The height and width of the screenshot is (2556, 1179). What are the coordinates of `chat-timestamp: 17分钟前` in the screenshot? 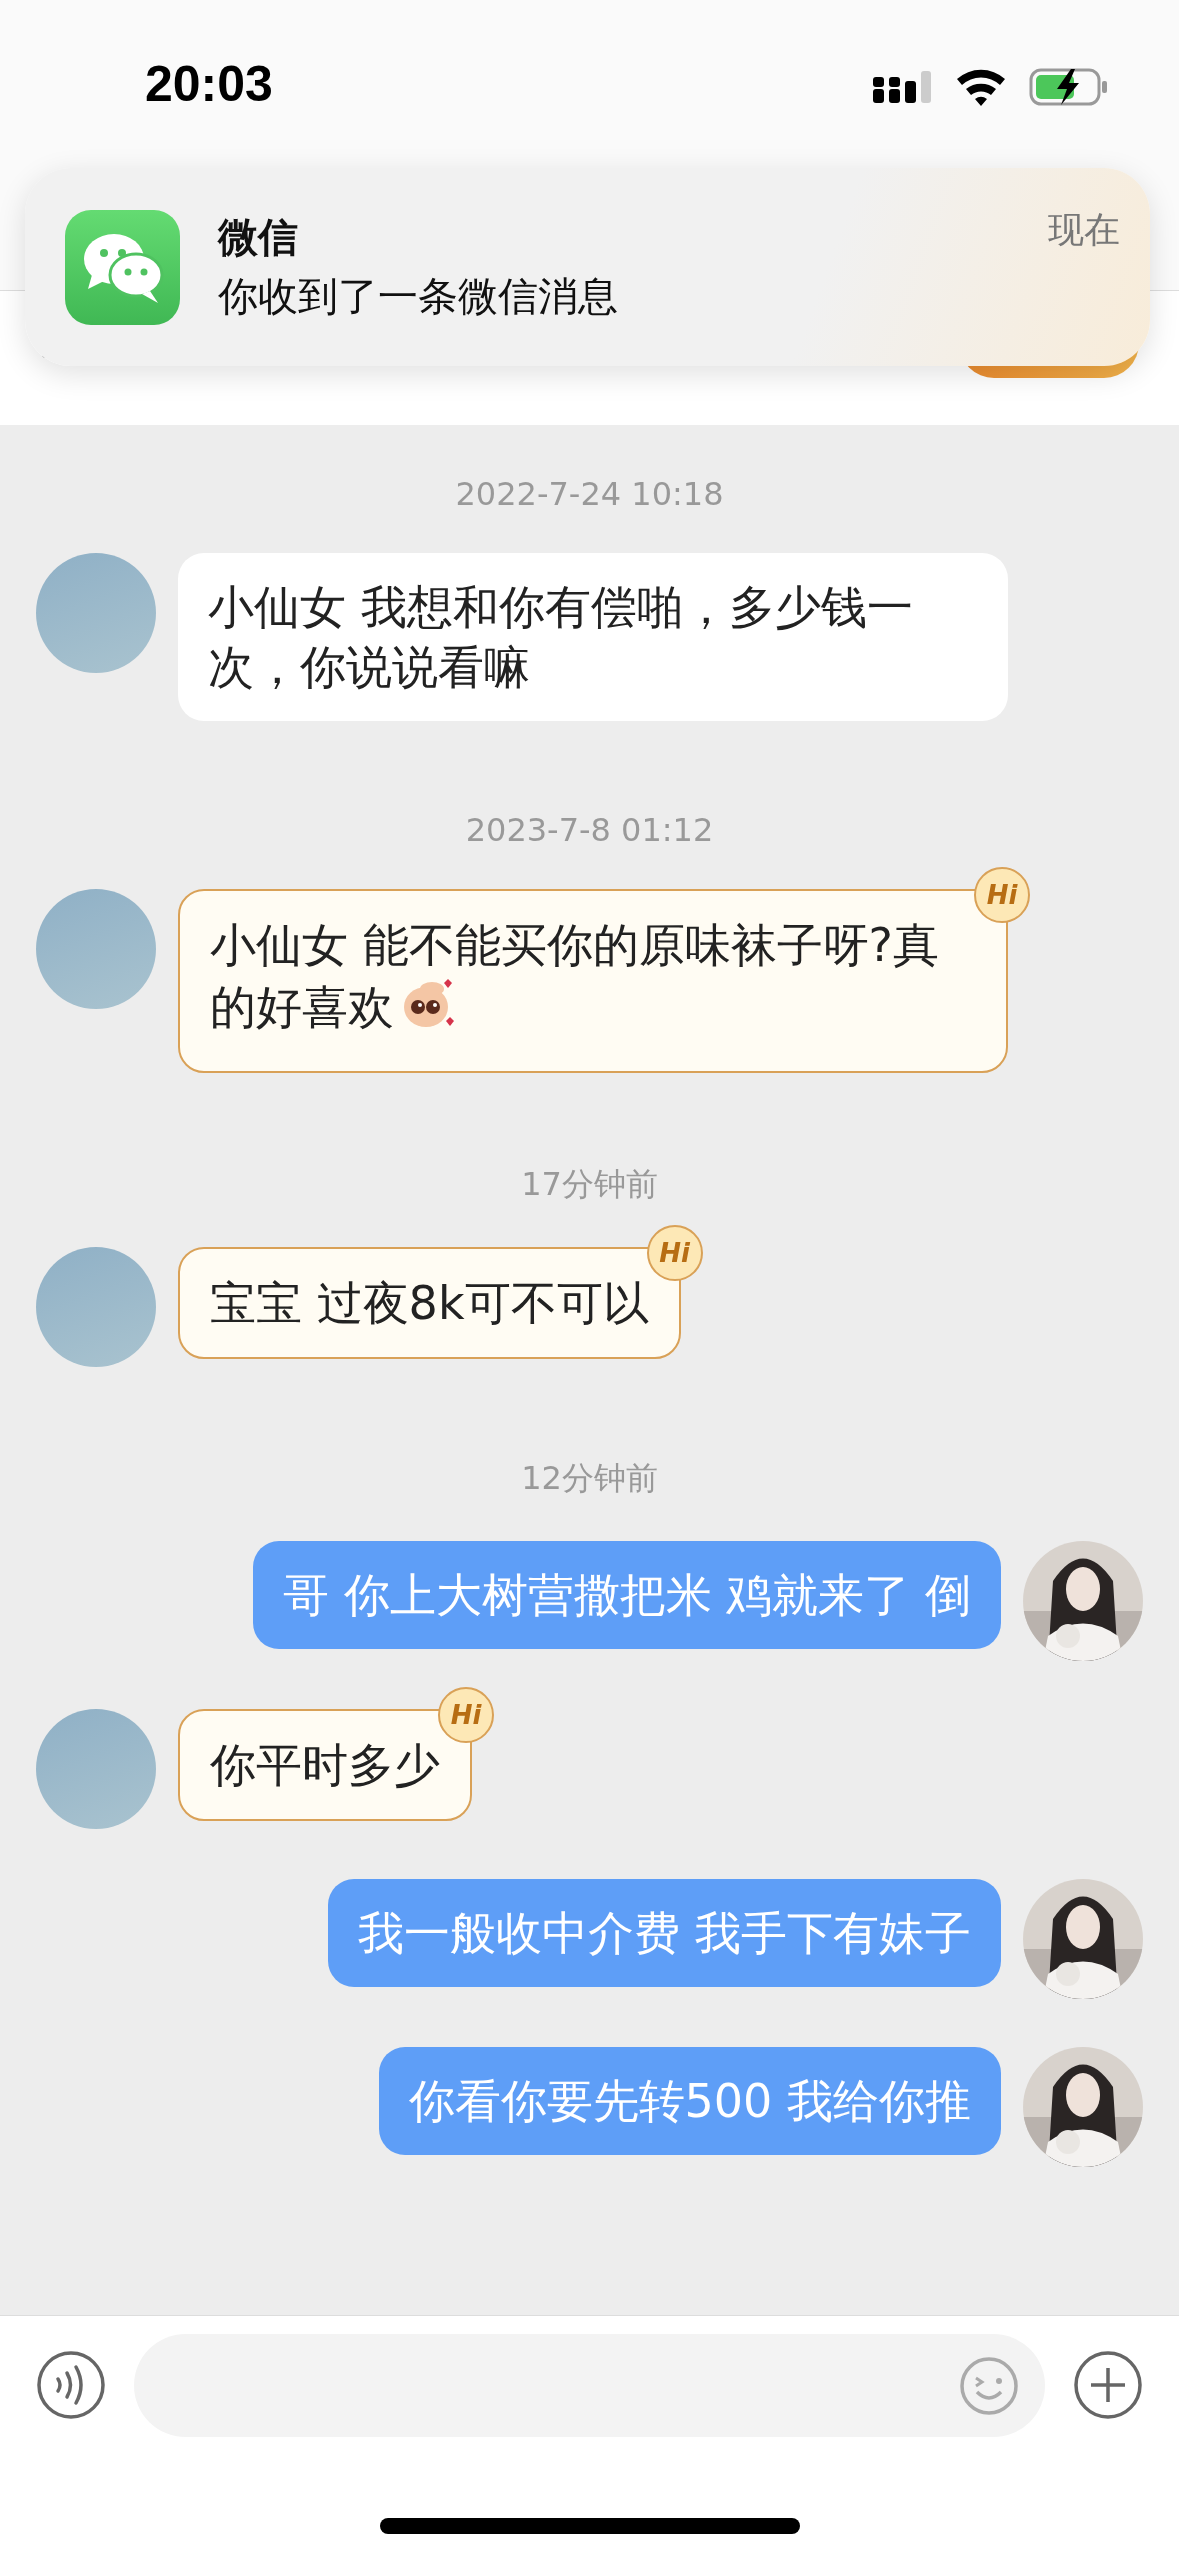 It's located at (589, 1184).